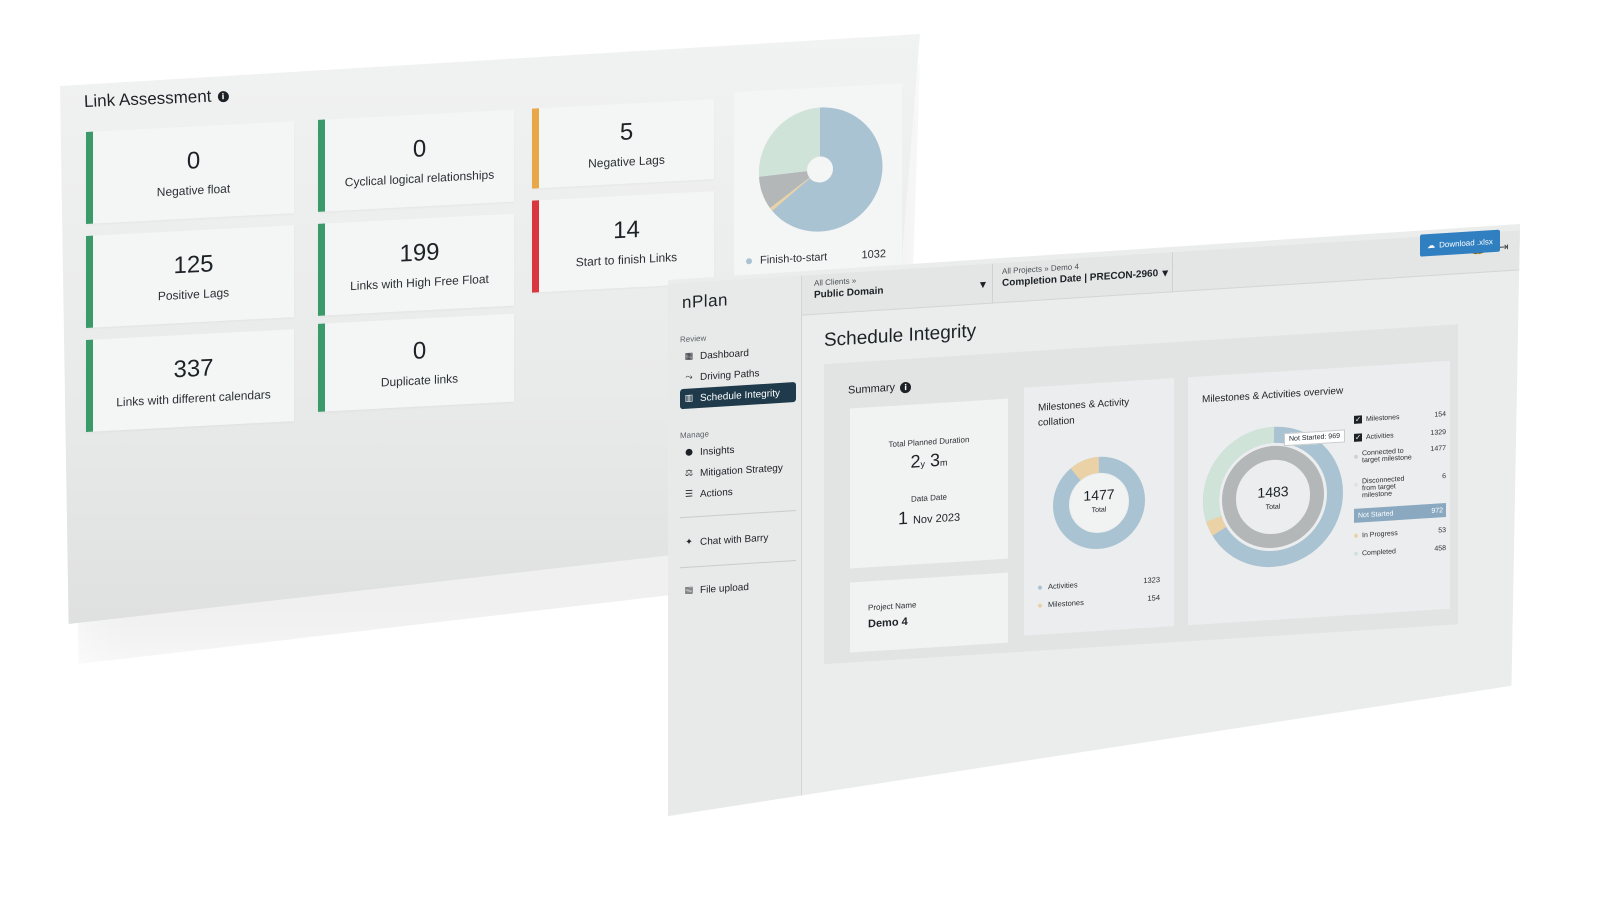  Describe the element at coordinates (872, 389) in the screenshot. I see `summary-title-text: Summary` at that location.